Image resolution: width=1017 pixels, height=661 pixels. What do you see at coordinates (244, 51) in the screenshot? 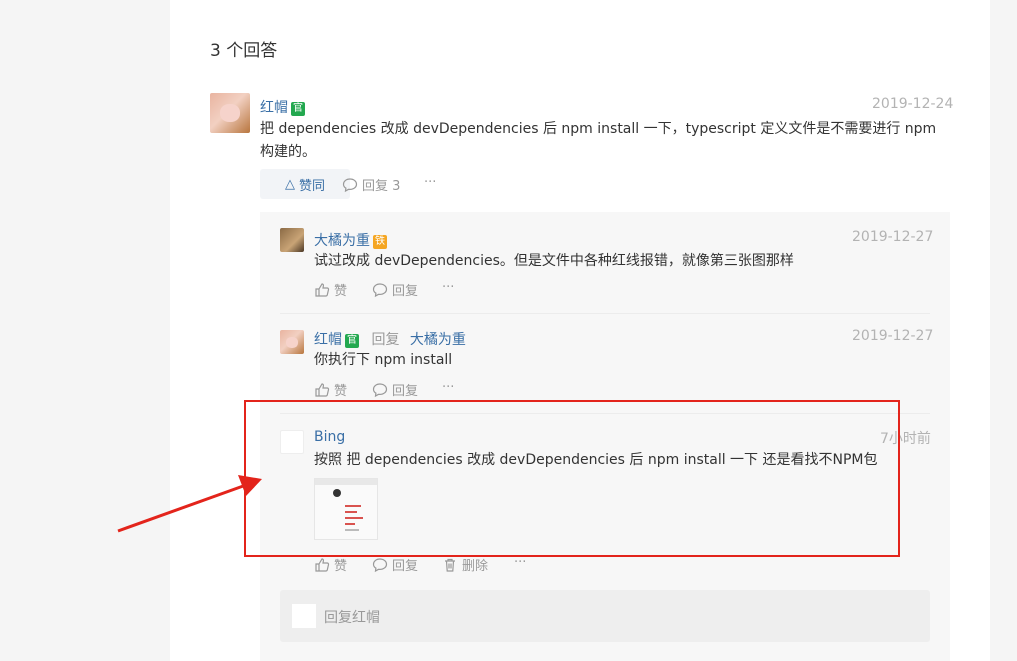
I see `answers-count-title: 3 个回答` at bounding box center [244, 51].